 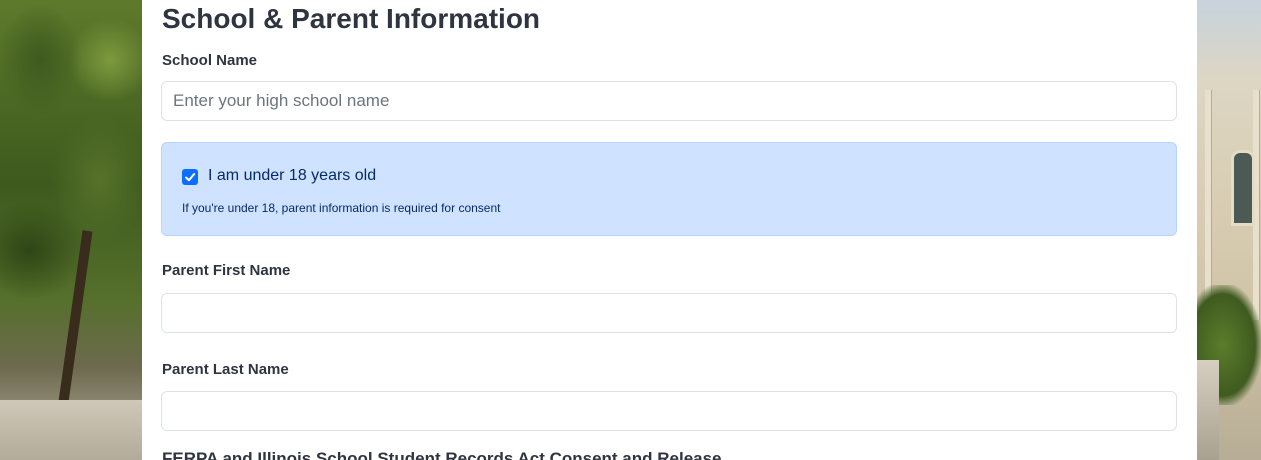 I want to click on background-photo-left, so click(x=71, y=230).